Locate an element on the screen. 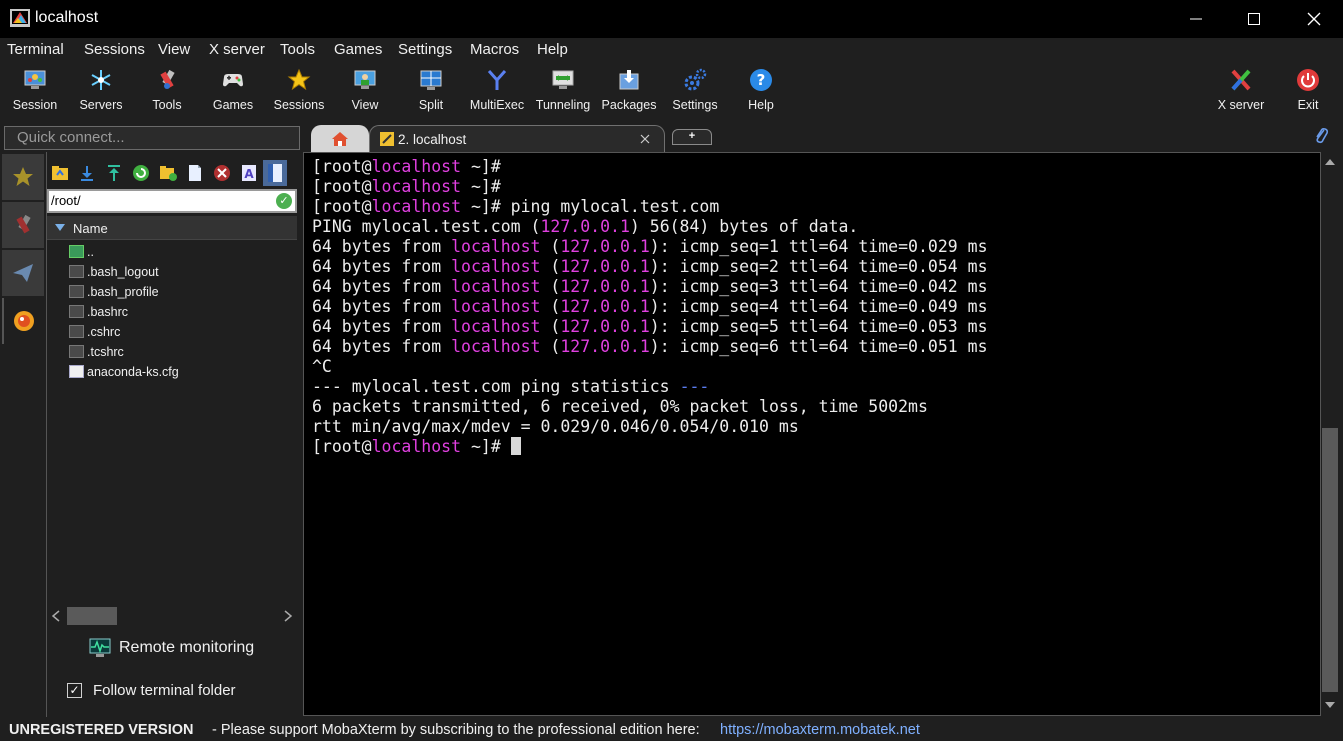  follow-terminal-folder-checkbox: ✓ Follow terminal folder is located at coordinates (177, 692).